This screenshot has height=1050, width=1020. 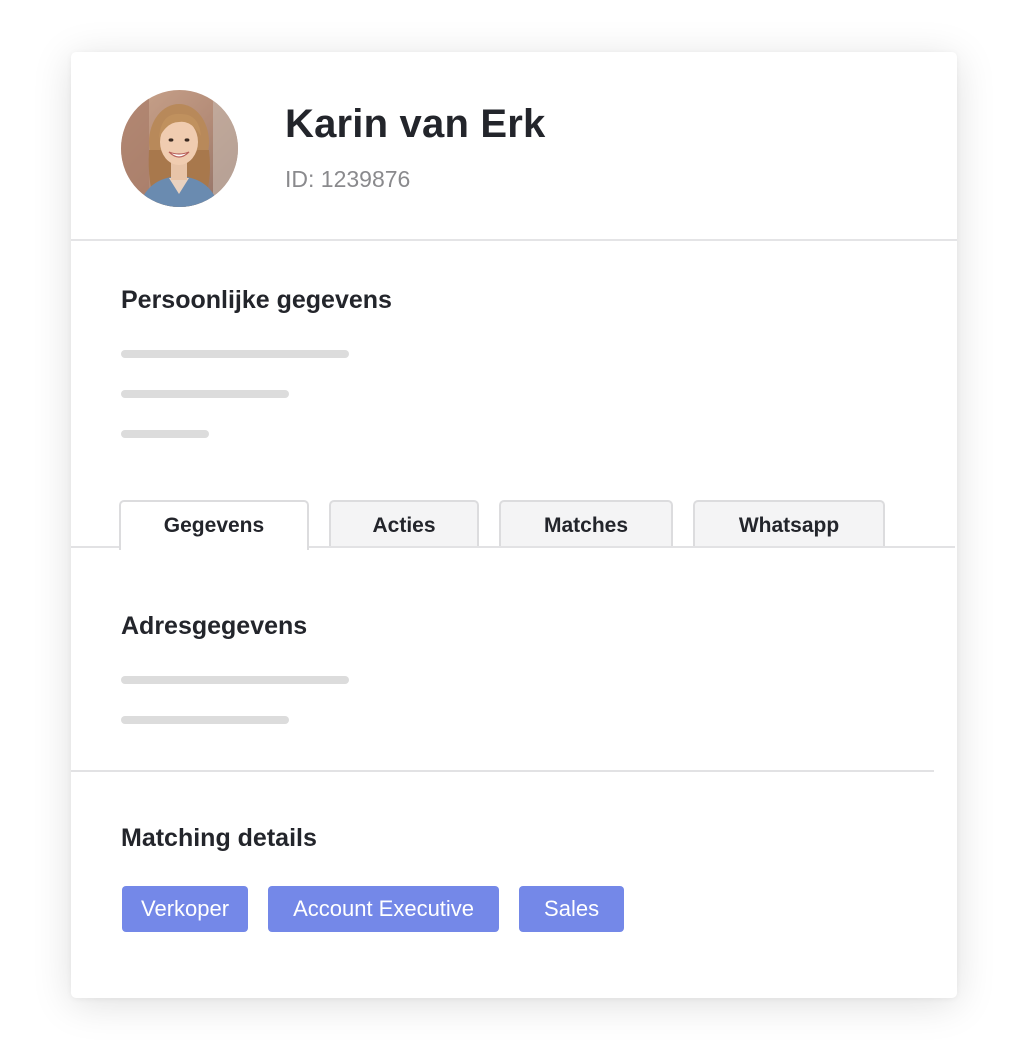 What do you see at coordinates (384, 909) in the screenshot?
I see `tag-account-executive: Account Executive` at bounding box center [384, 909].